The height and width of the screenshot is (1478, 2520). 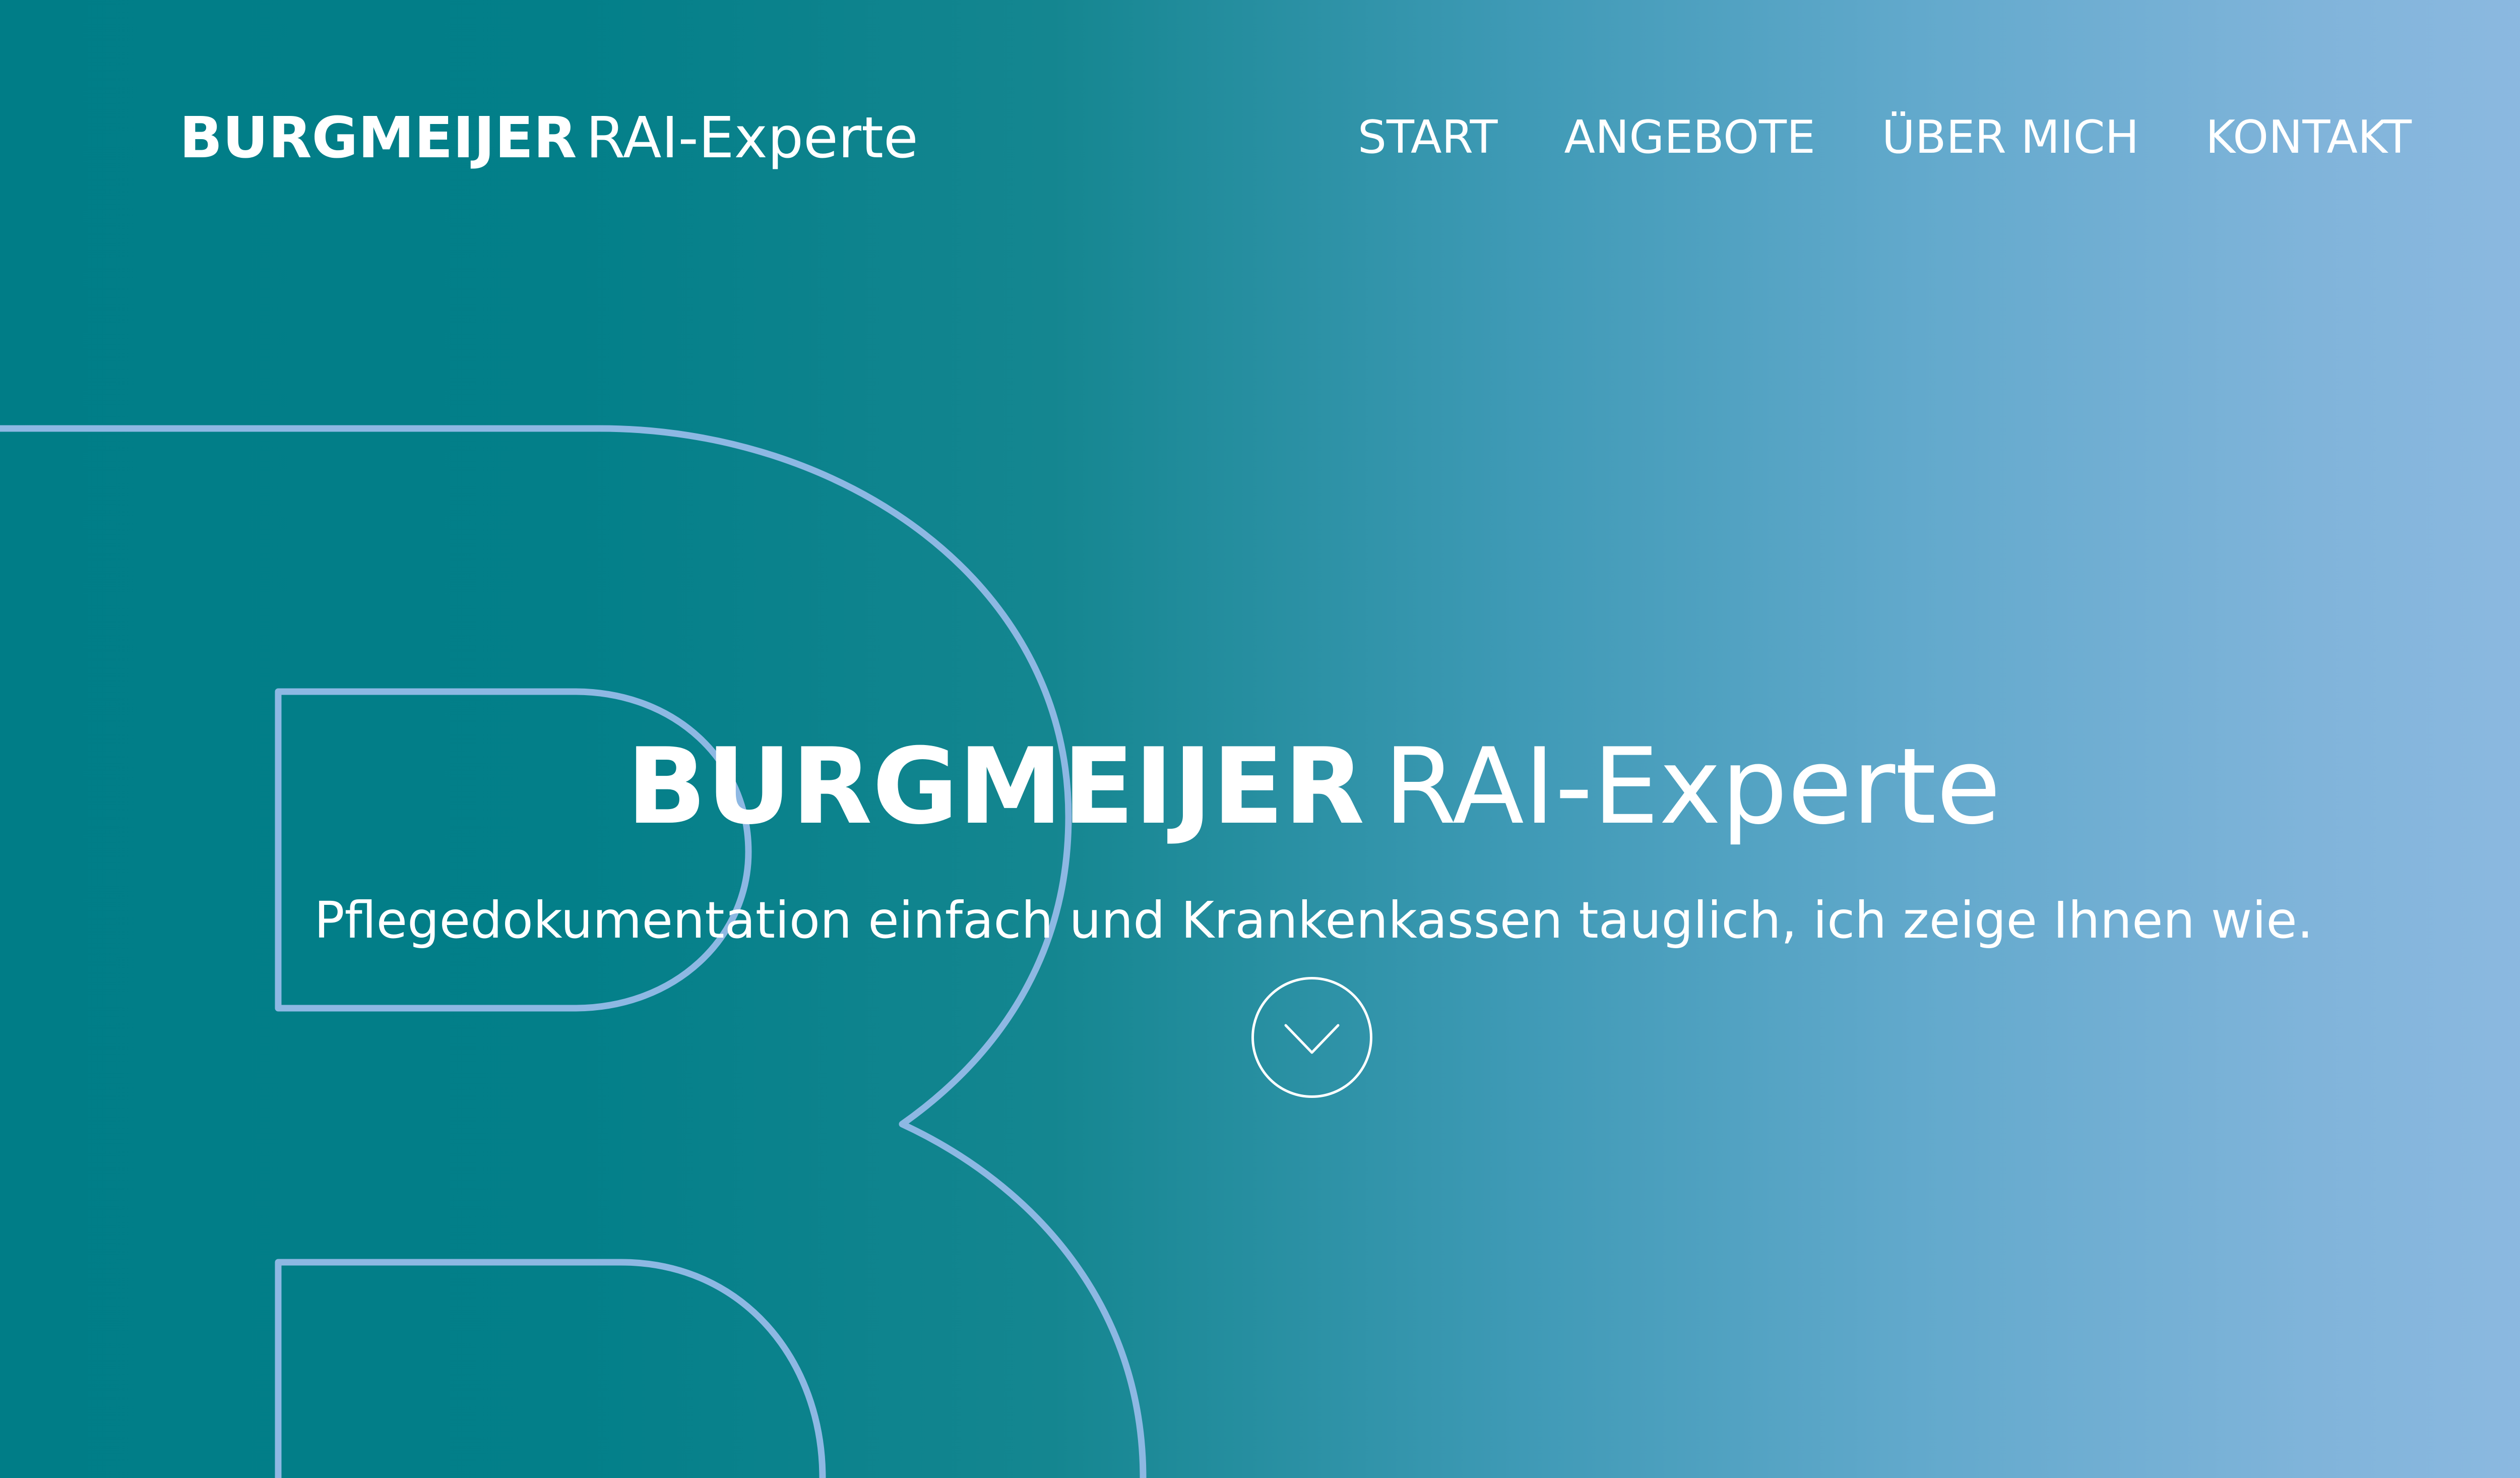 What do you see at coordinates (752, 138) in the screenshot?
I see `logo-light-text: RAI-Experte` at bounding box center [752, 138].